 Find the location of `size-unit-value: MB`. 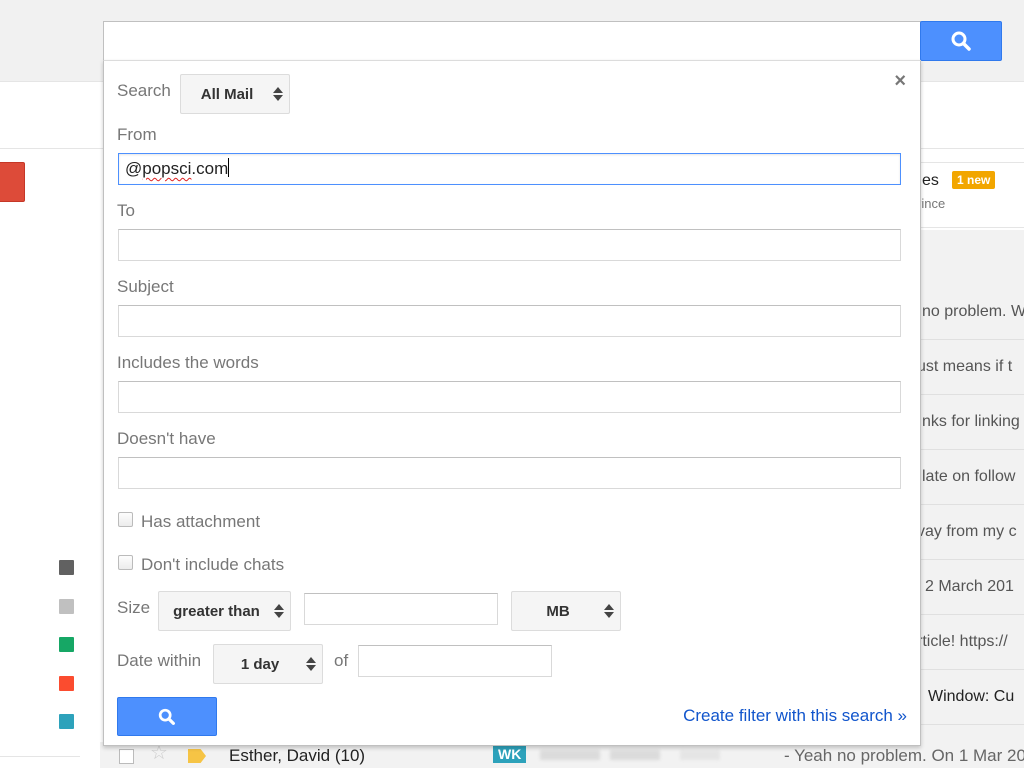

size-unit-value: MB is located at coordinates (558, 611).